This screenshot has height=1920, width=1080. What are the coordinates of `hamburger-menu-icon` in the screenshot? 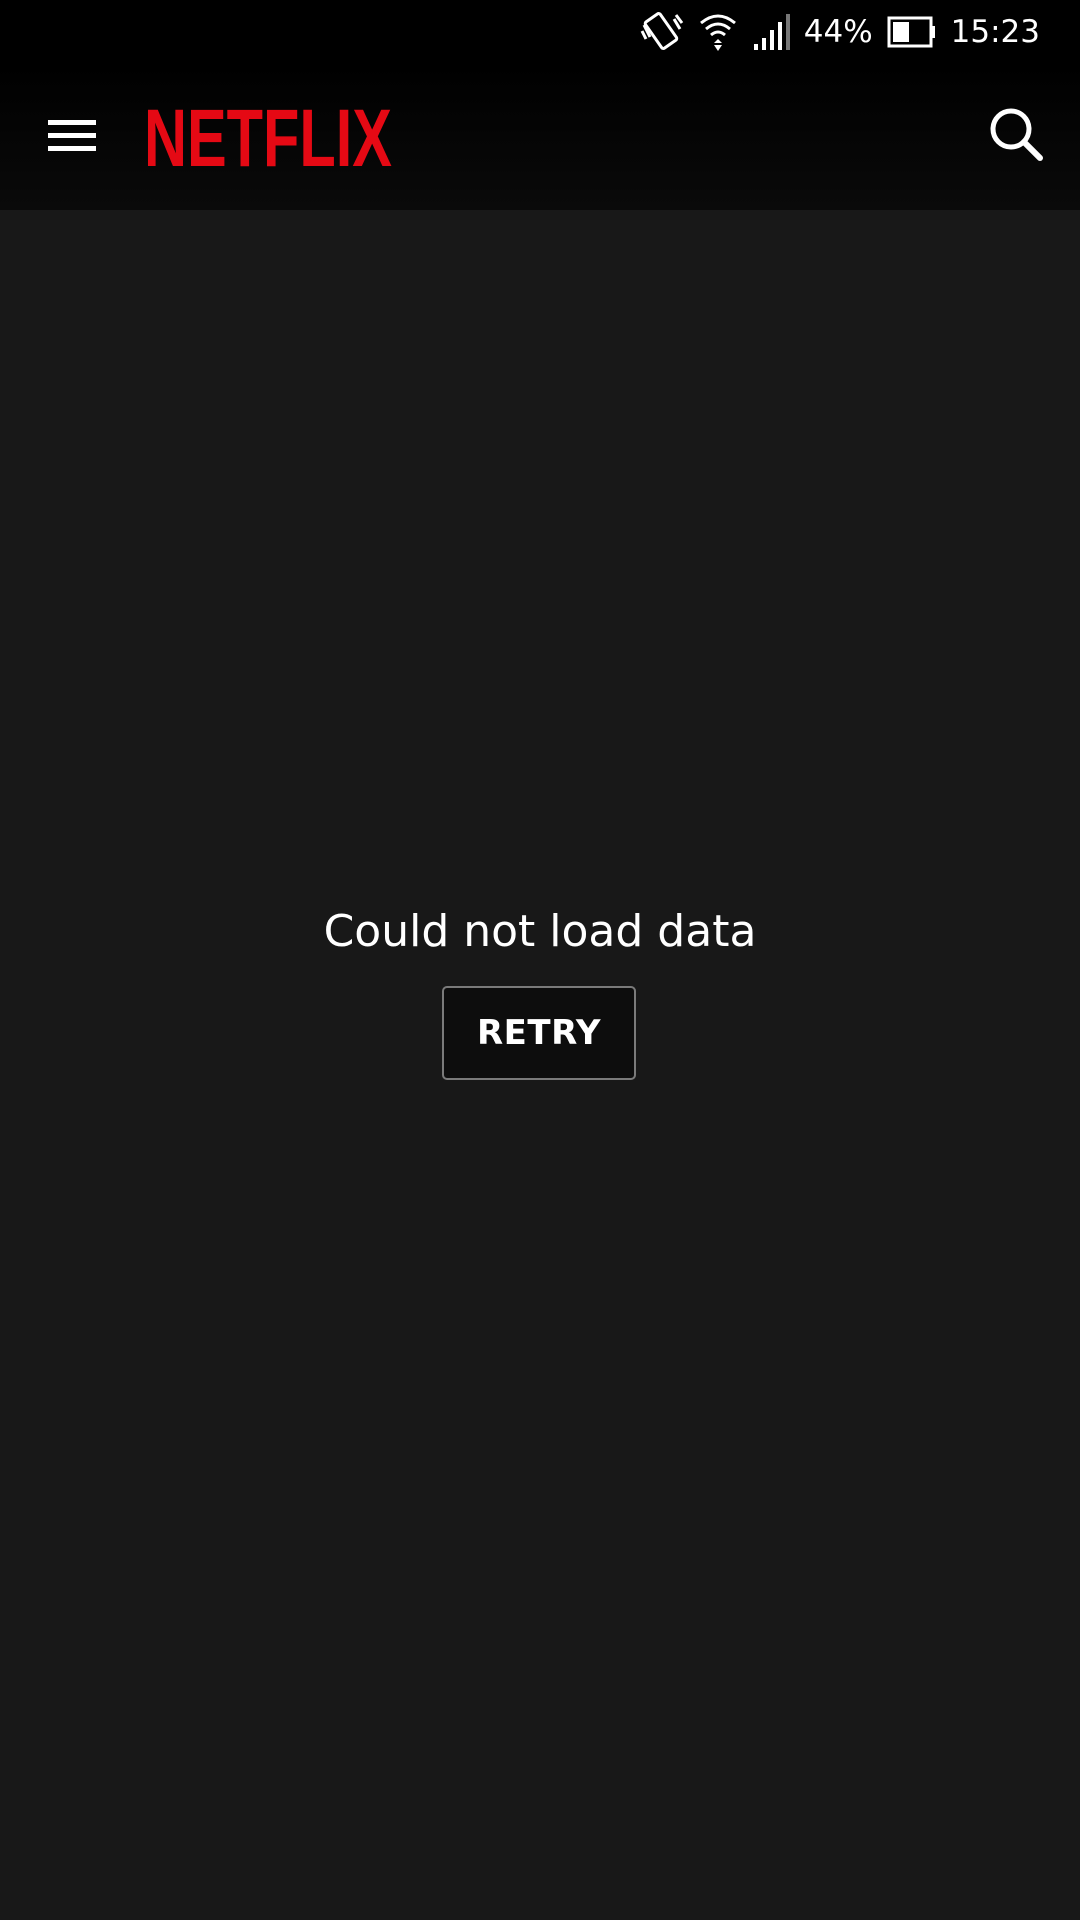 It's located at (73, 138).